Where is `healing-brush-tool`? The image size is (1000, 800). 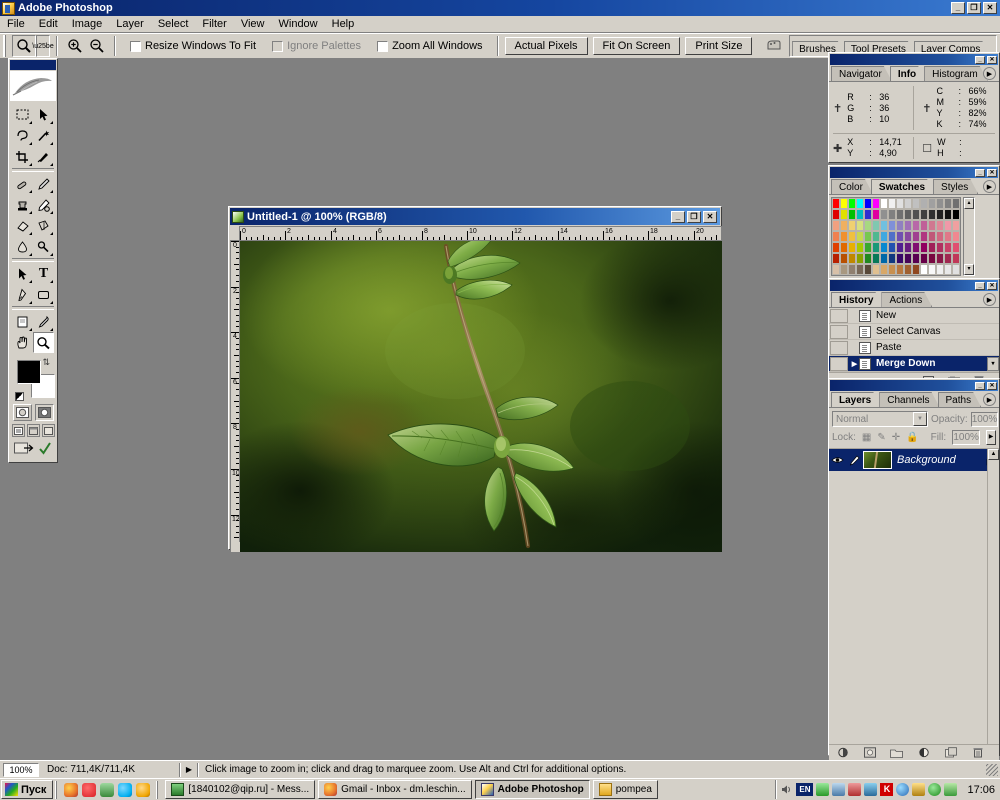
healing-brush-tool is located at coordinates (22, 183).